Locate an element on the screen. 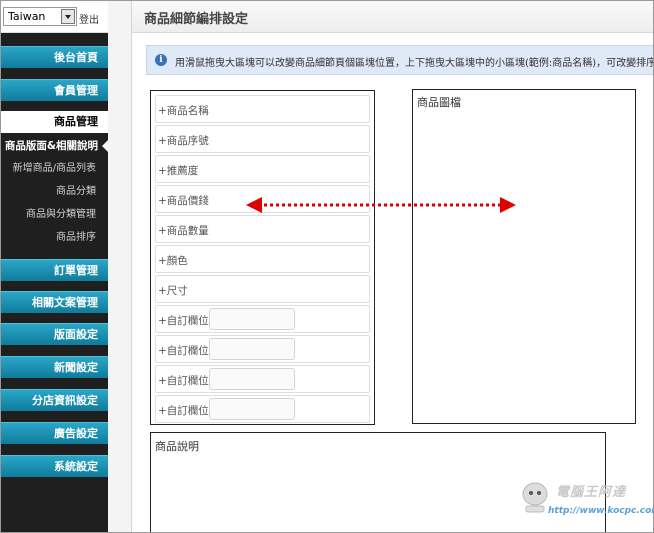  field-quantity: +商品數量 is located at coordinates (262, 229).